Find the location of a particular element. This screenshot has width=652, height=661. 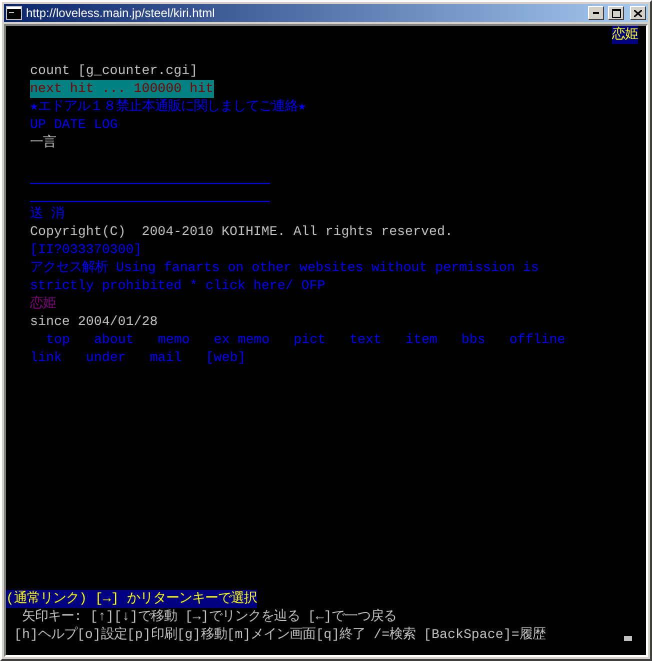

nav-link: offline is located at coordinates (537, 340).